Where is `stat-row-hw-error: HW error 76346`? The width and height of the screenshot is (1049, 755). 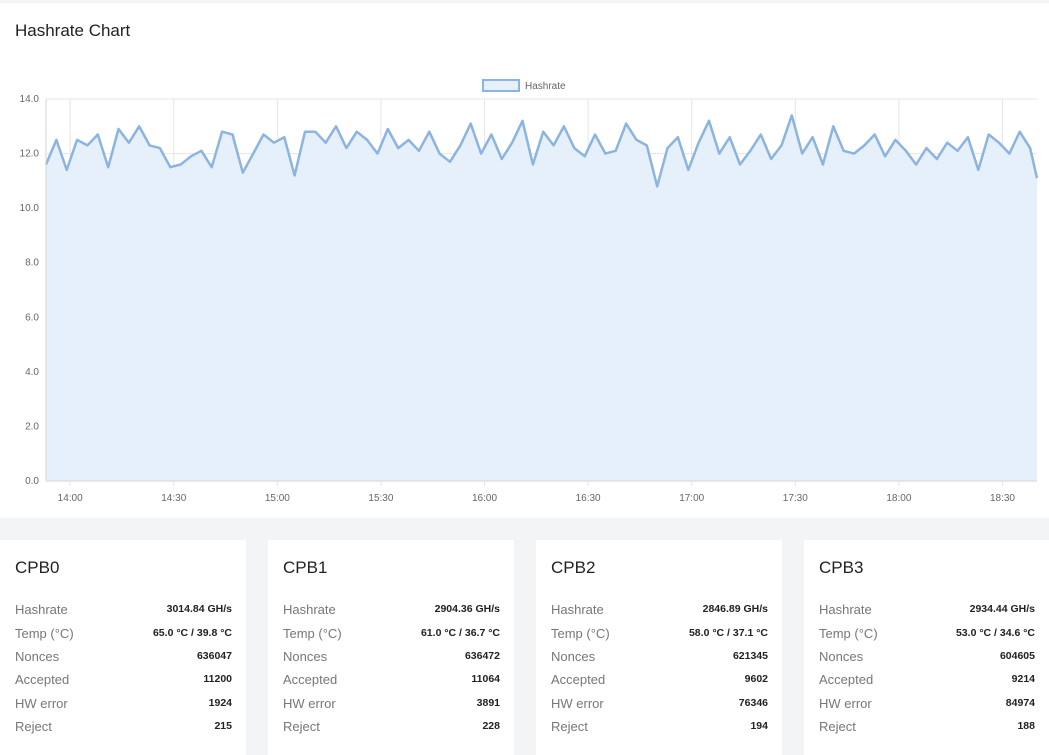 stat-row-hw-error: HW error 76346 is located at coordinates (659, 703).